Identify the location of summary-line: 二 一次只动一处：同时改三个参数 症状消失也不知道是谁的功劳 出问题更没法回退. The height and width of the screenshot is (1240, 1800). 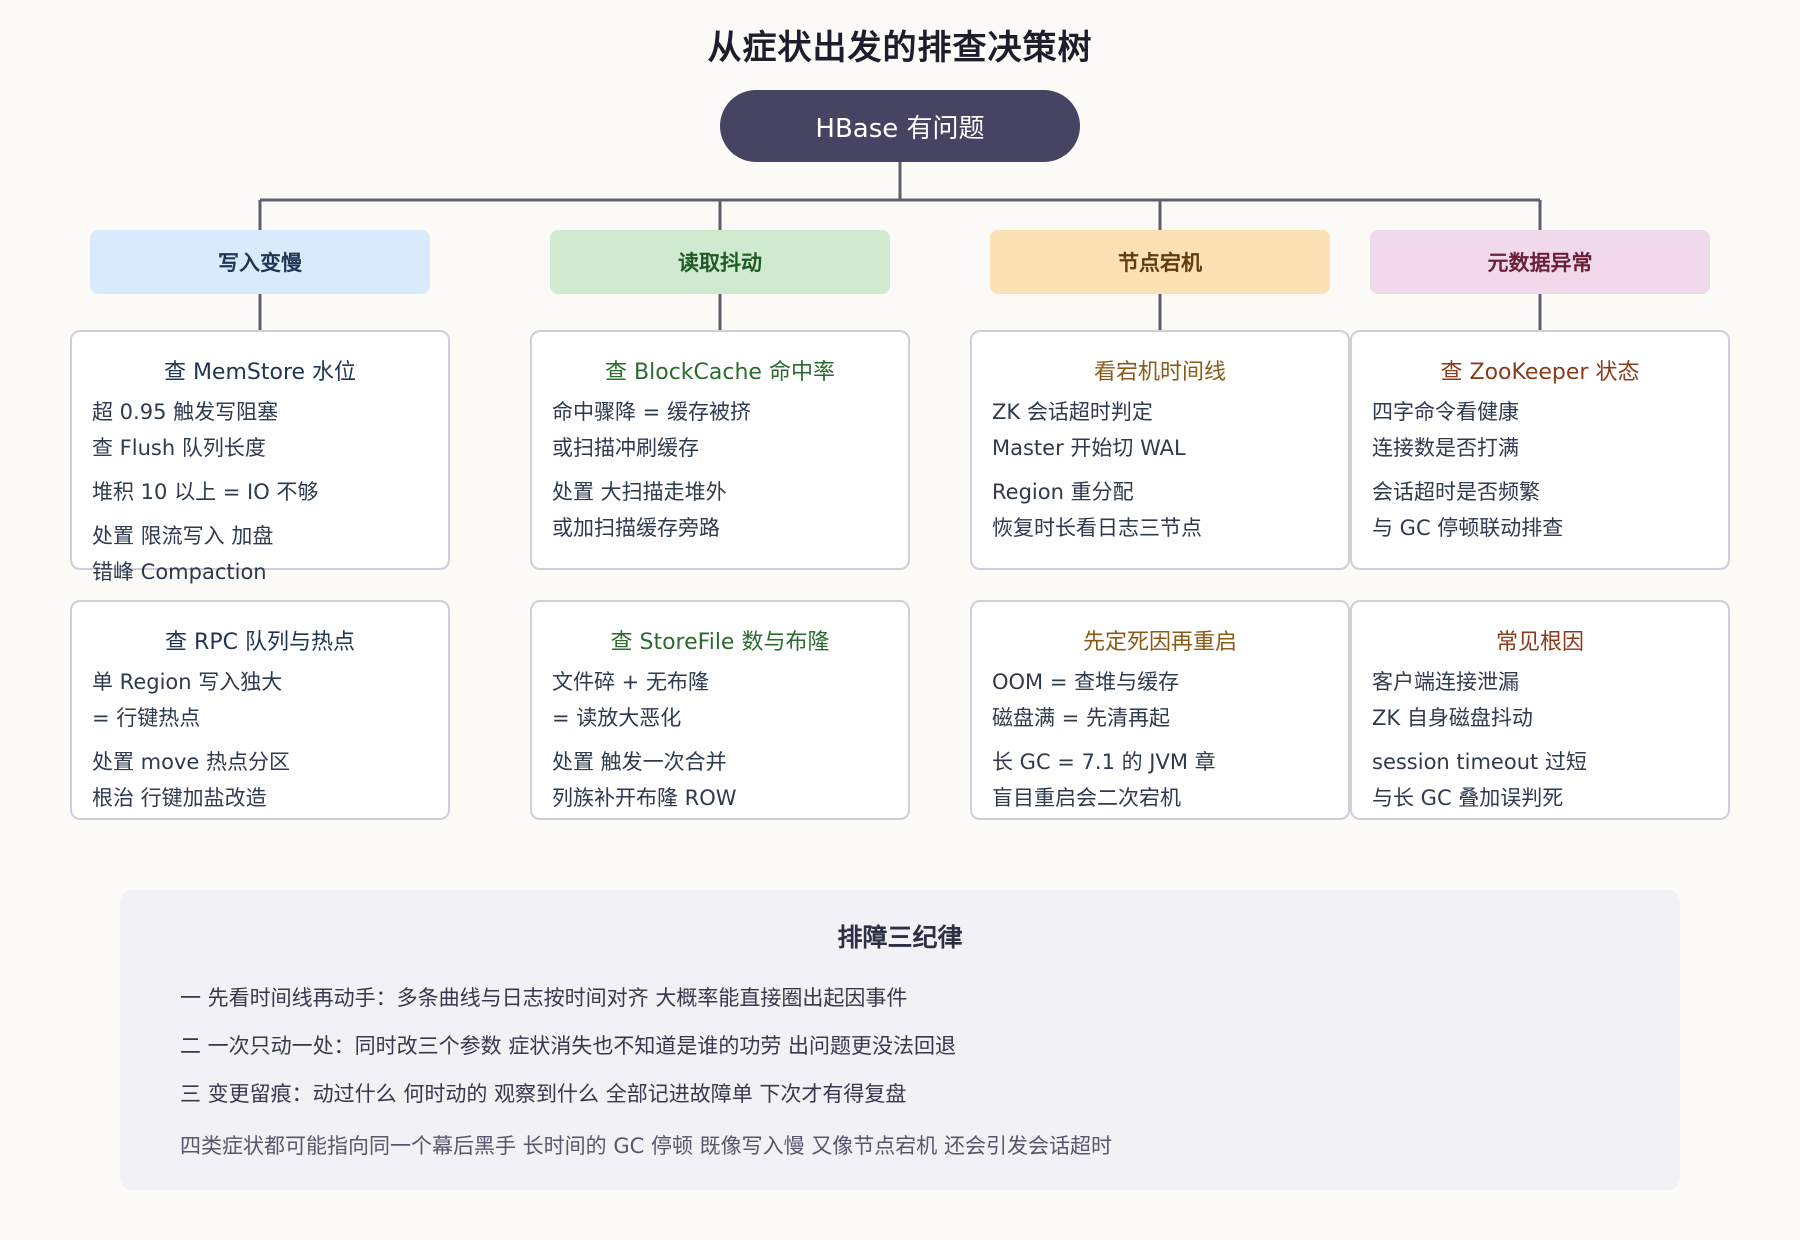
(568, 1046).